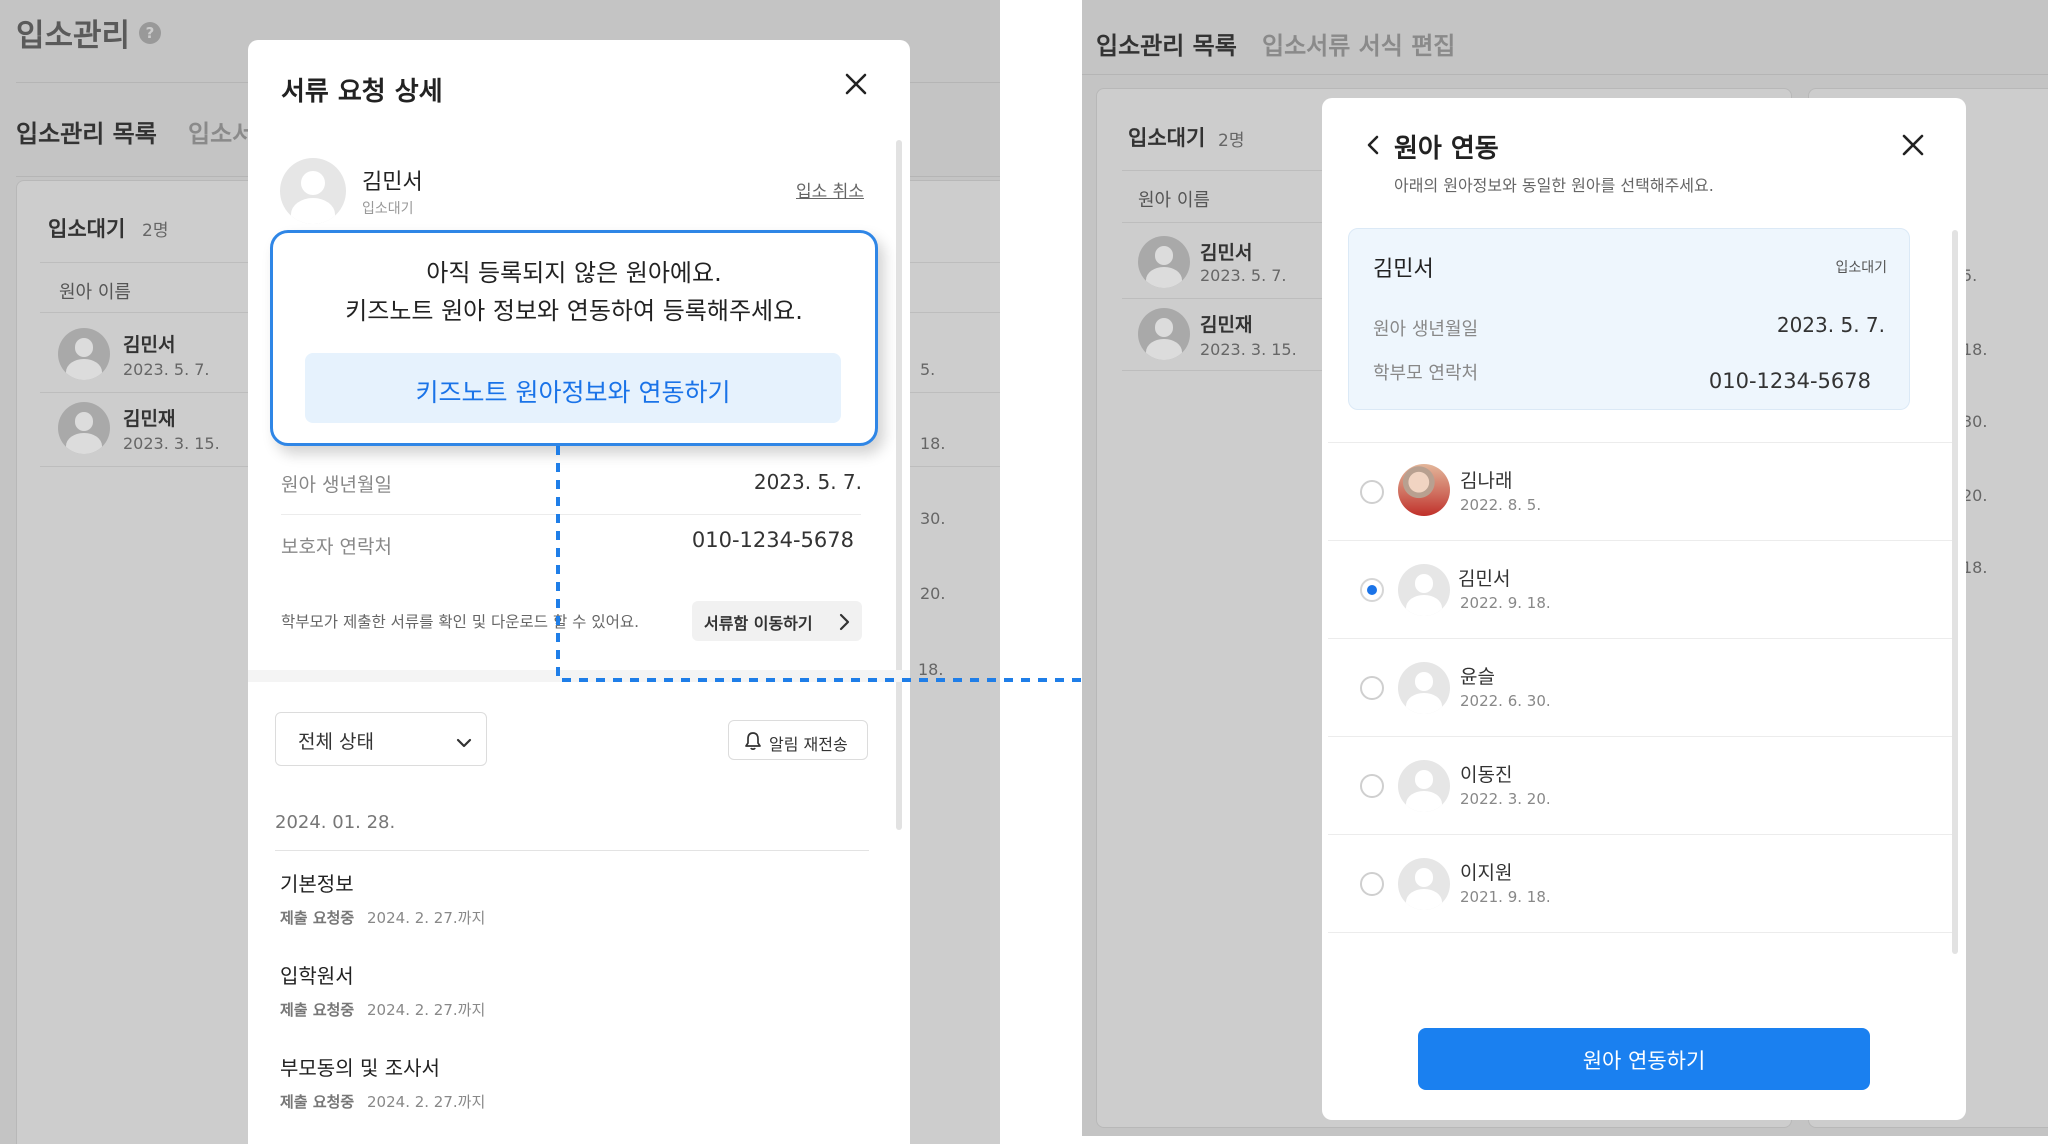 This screenshot has height=1144, width=2048. What do you see at coordinates (221, 131) in the screenshot?
I see `tab-admission-docs: 입소서` at bounding box center [221, 131].